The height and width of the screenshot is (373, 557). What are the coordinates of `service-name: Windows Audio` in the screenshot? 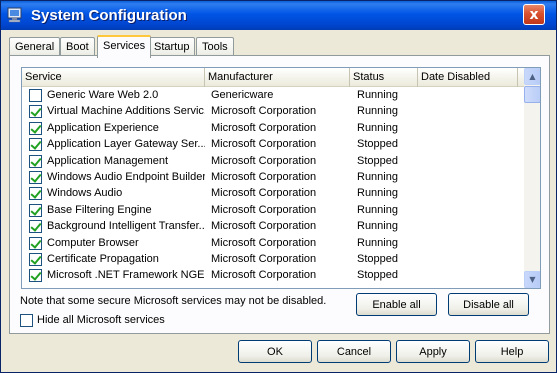 It's located at (85, 193).